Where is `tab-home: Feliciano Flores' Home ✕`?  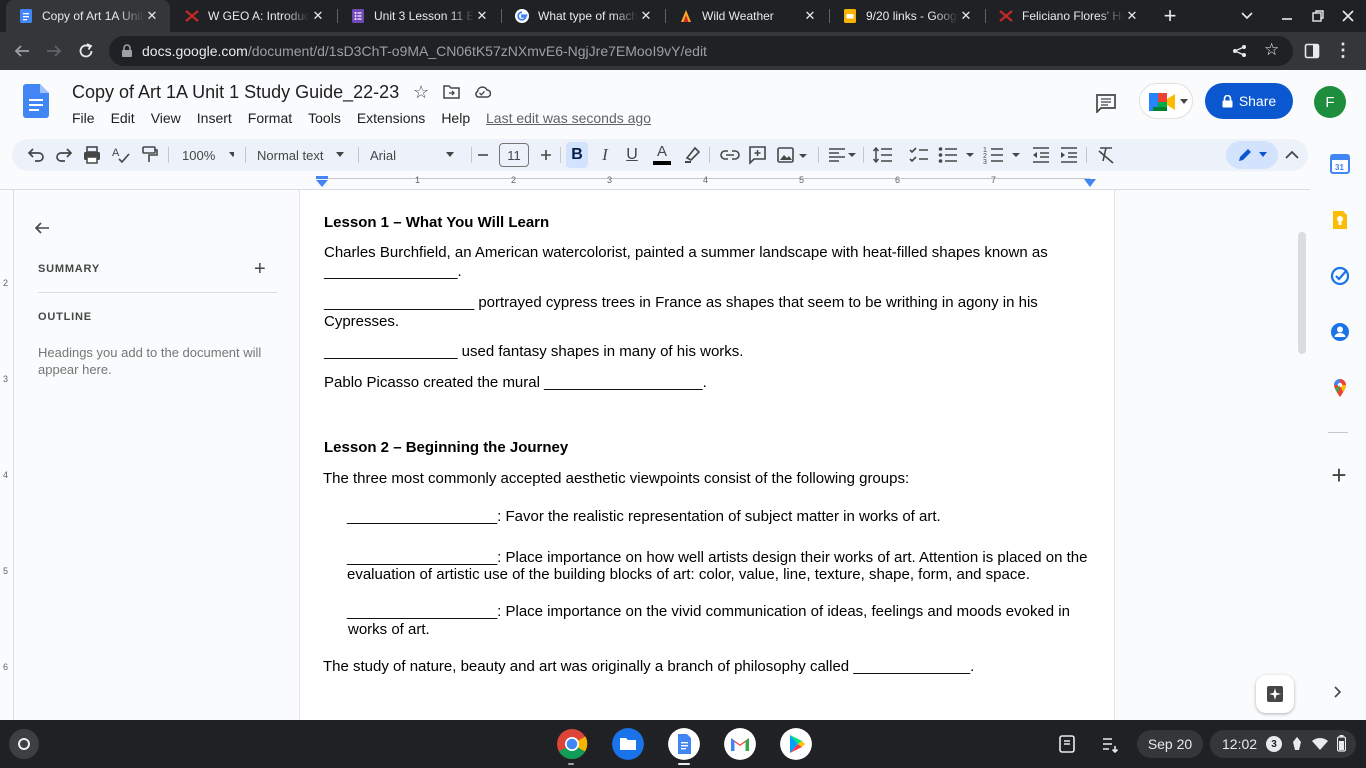 tab-home: Feliciano Flores' Home ✕ is located at coordinates (1068, 16).